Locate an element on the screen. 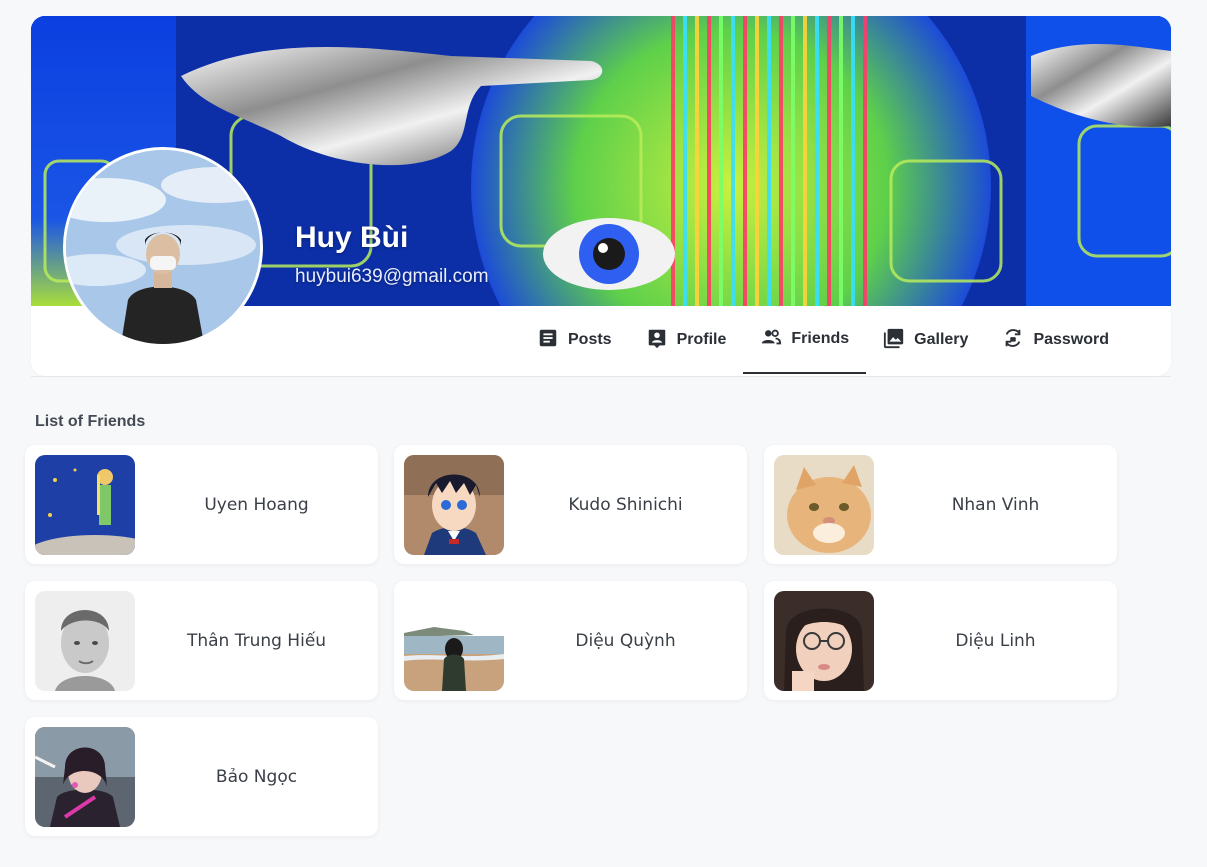 The width and height of the screenshot is (1207, 867). tab-gallery: Gallery is located at coordinates (925, 340).